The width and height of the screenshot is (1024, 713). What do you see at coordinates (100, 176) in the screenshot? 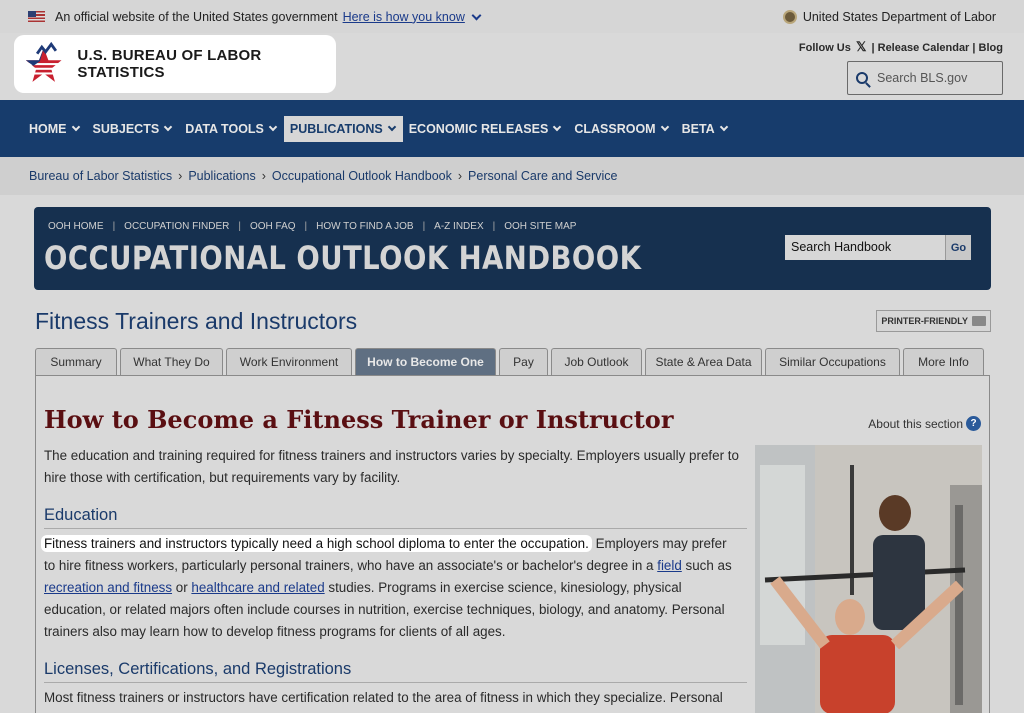
I see `breadcrumb-bls: Bureau of Labor Statistics` at bounding box center [100, 176].